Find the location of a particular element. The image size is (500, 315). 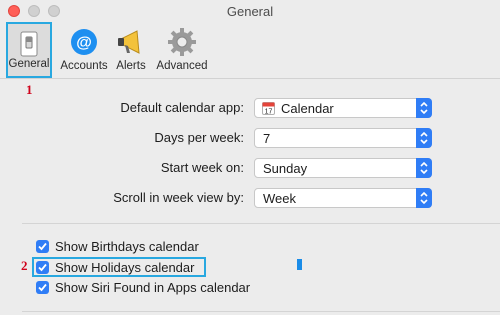

days-per-week-label: Days per week: is located at coordinates (199, 137).